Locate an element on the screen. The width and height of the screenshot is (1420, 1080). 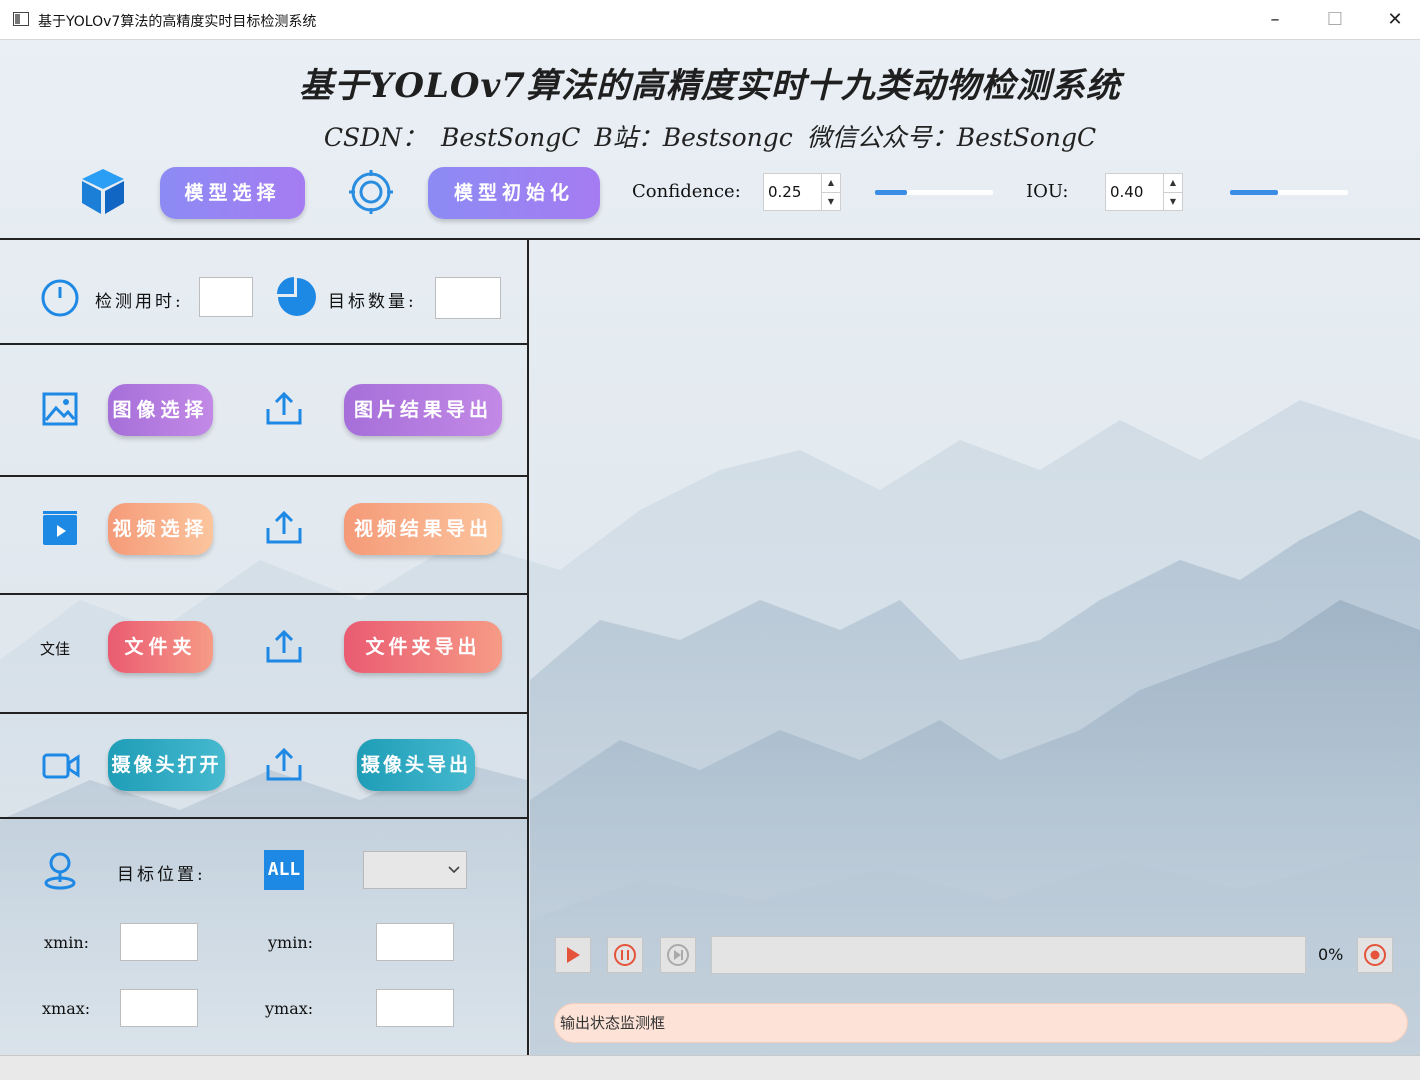
ymin-field is located at coordinates (415, 942).